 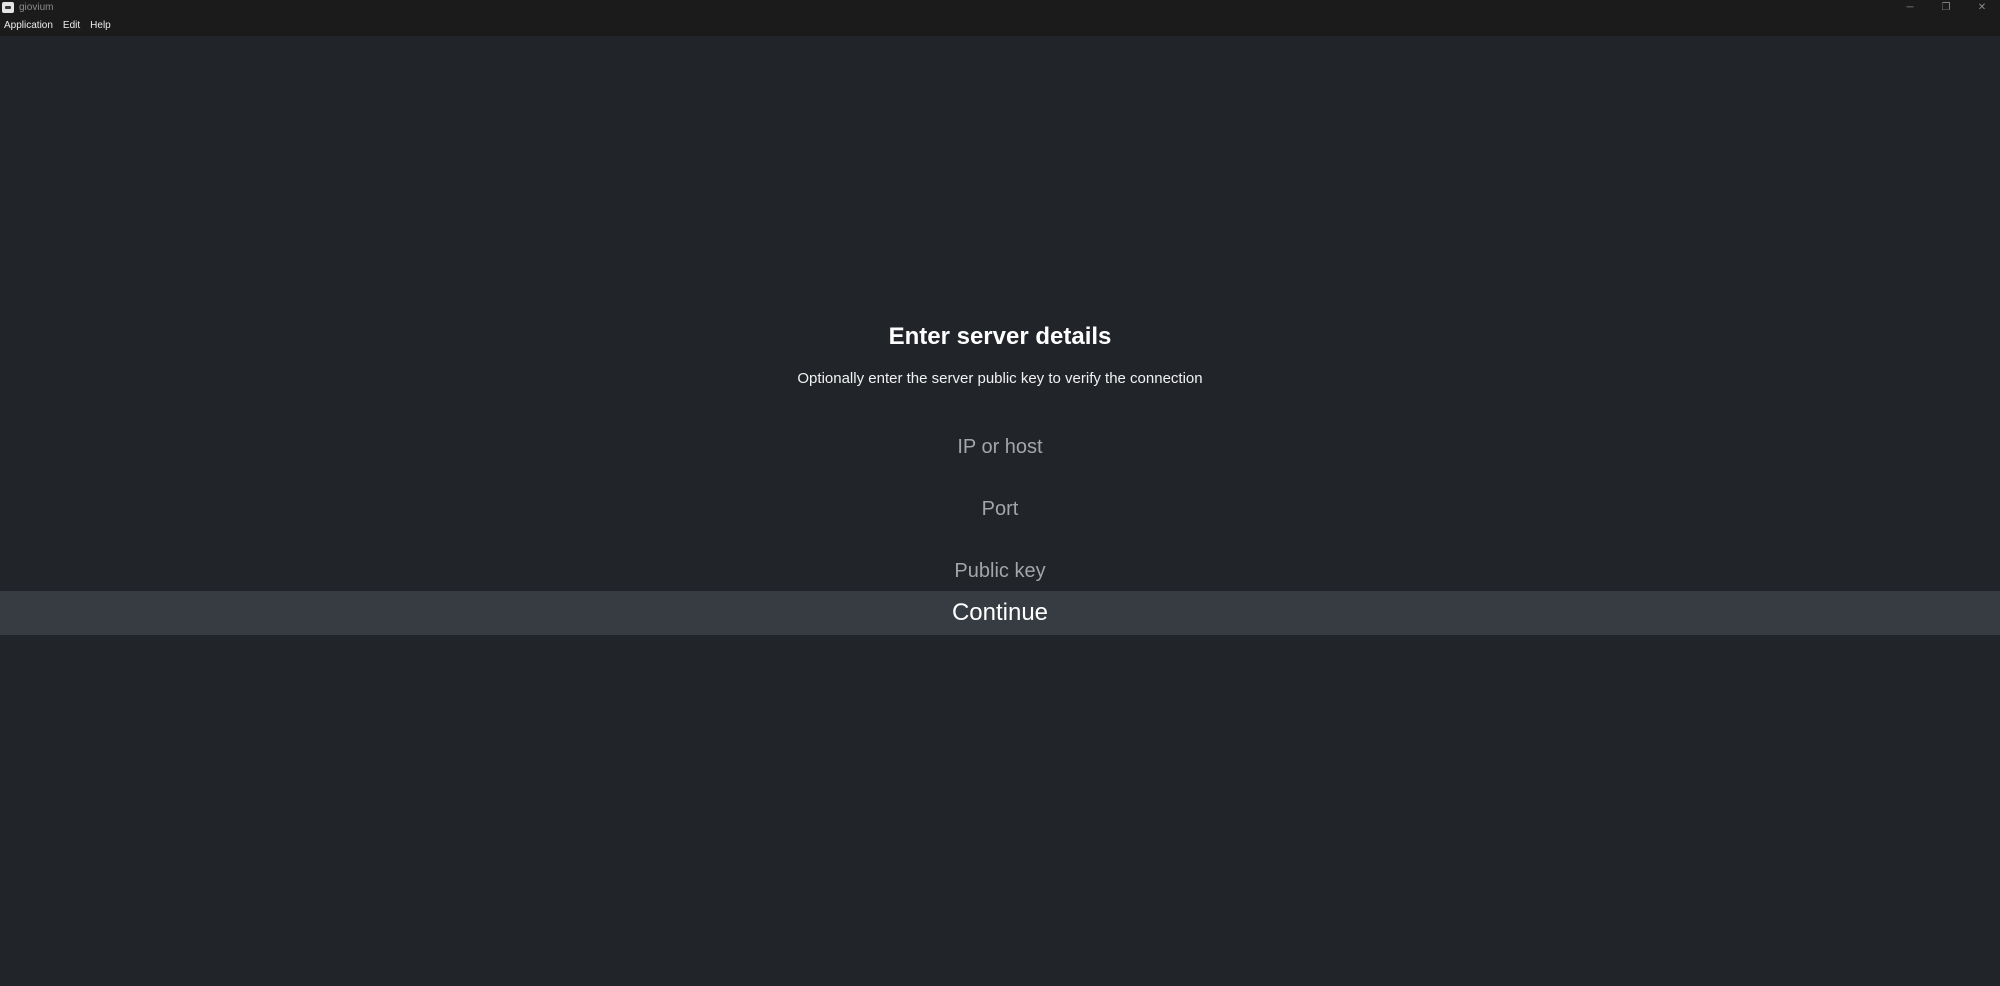 What do you see at coordinates (1982, 7) in the screenshot?
I see `close-icon: ✕` at bounding box center [1982, 7].